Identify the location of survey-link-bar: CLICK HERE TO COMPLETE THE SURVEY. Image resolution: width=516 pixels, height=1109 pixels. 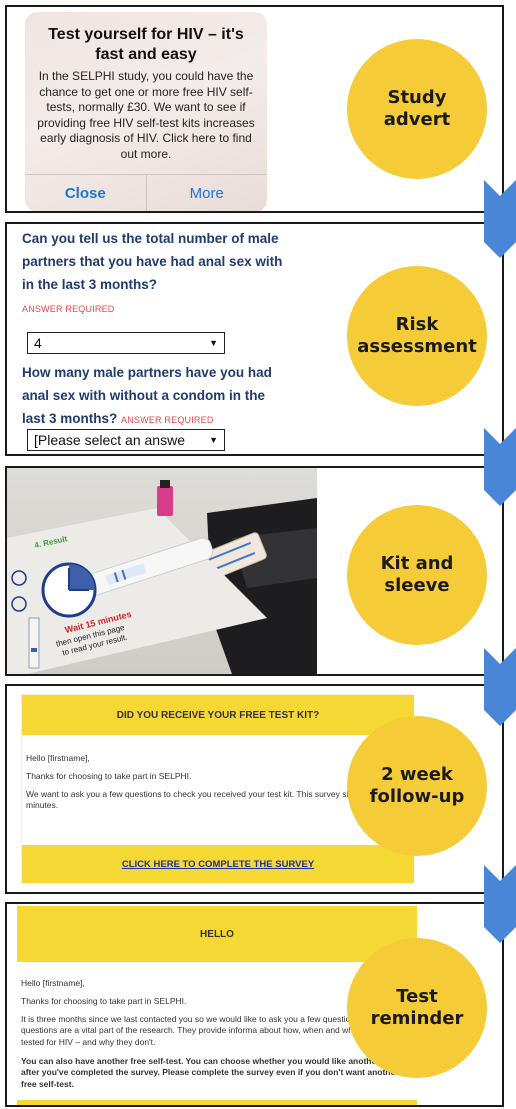
(218, 864).